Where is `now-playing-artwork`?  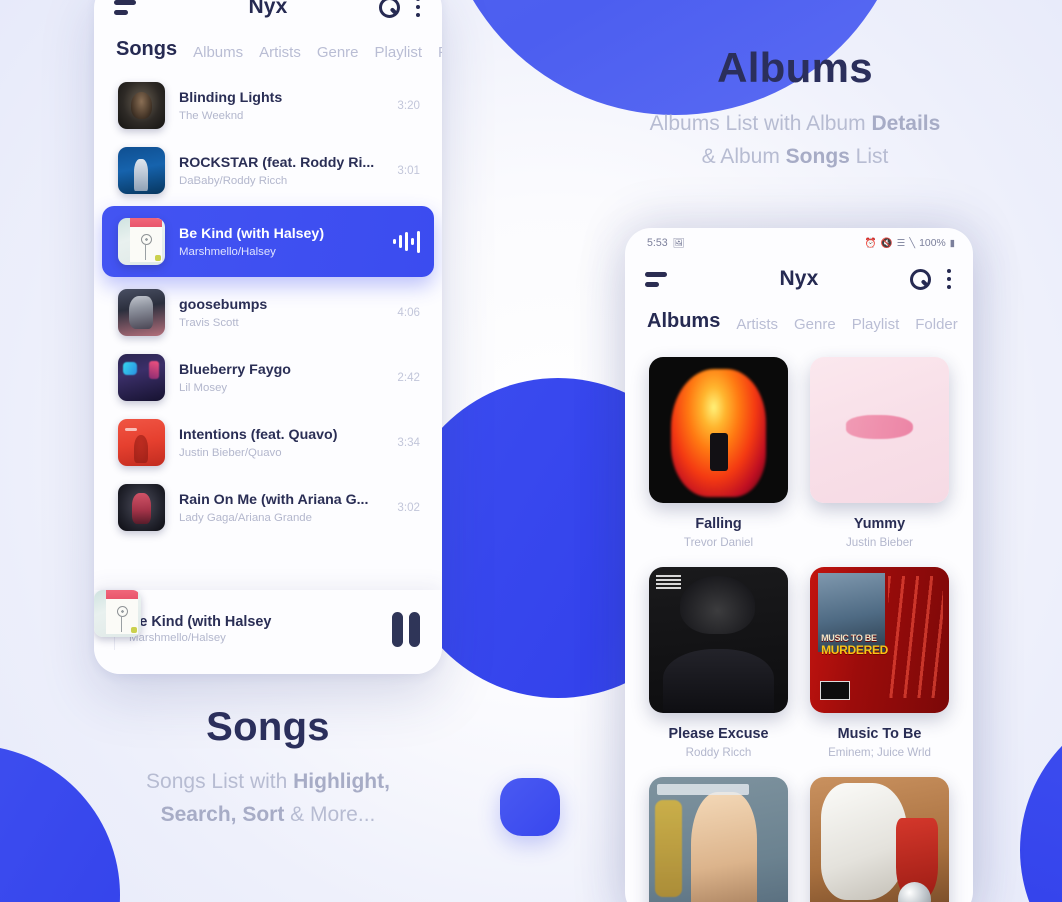 now-playing-artwork is located at coordinates (117, 613).